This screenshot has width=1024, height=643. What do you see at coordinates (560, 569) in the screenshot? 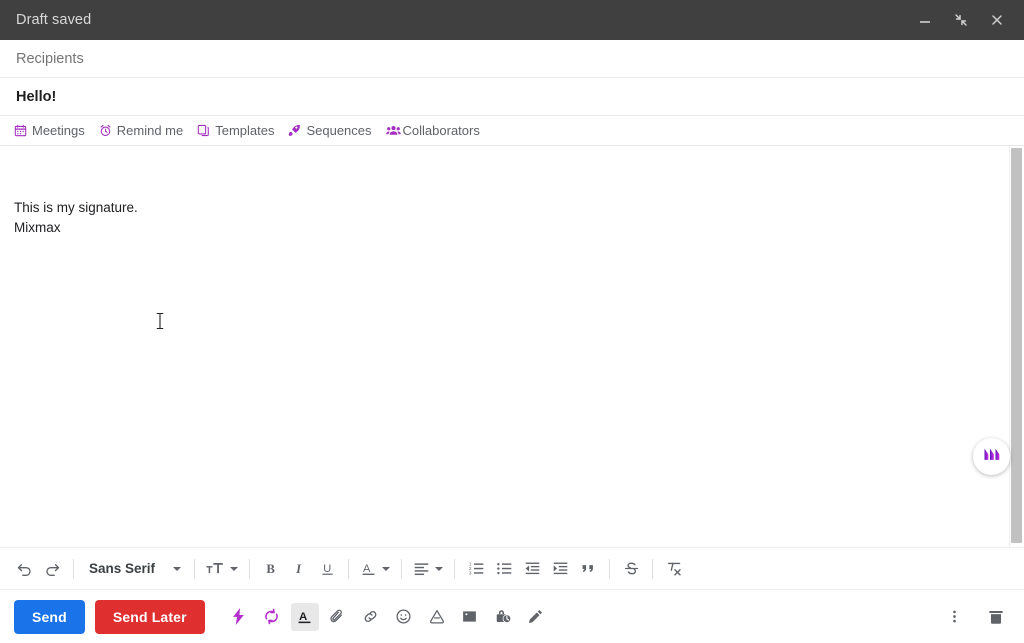
I see `indent-more-button` at bounding box center [560, 569].